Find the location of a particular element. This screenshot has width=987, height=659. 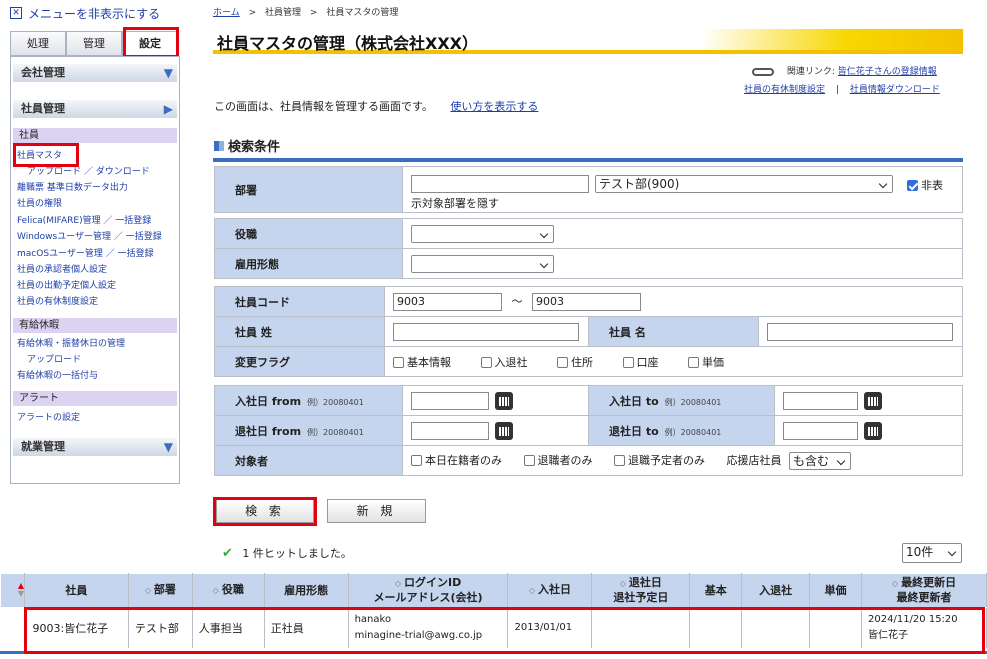

intro: この画面は、社員情報を管理する画面です。 使い方を表示する is located at coordinates (376, 106).